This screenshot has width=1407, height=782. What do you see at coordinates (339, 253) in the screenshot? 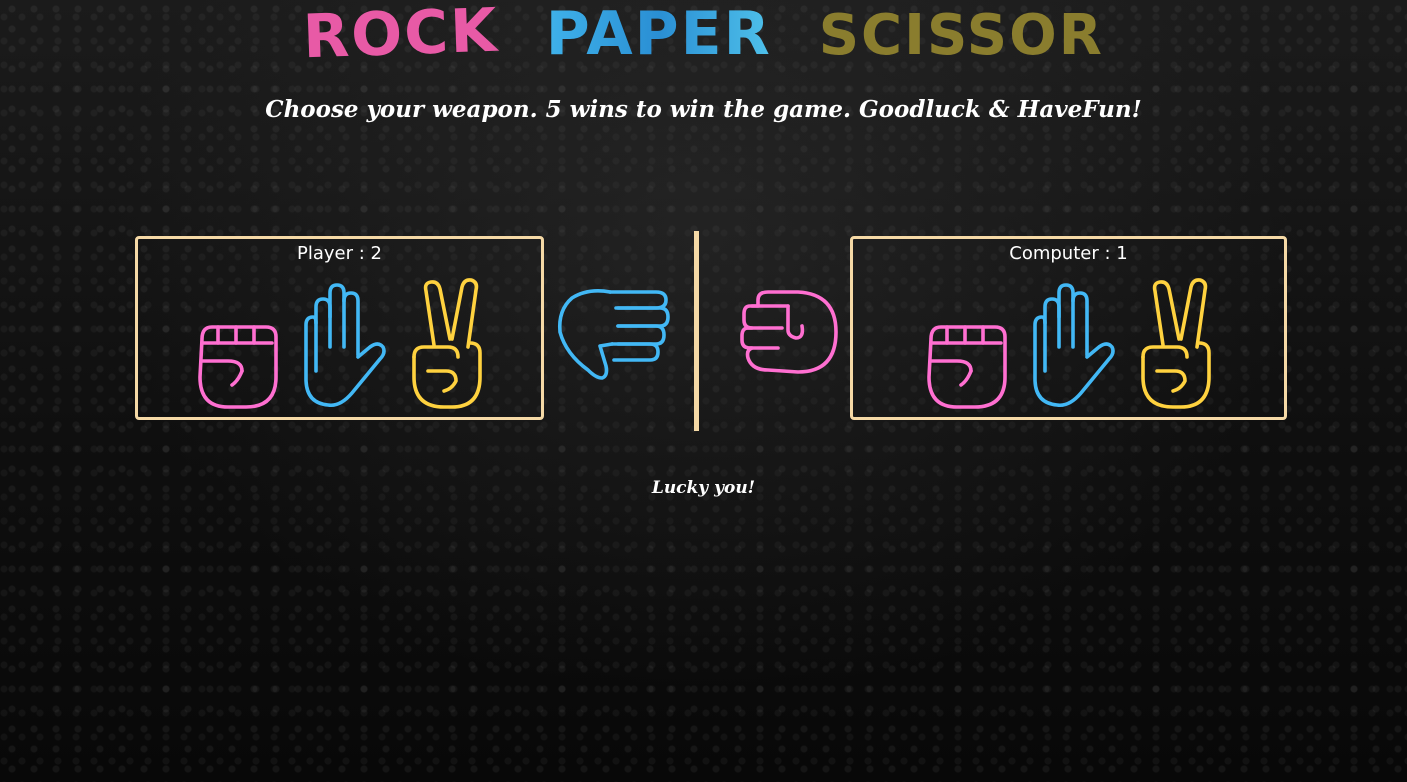
I see `player-score-label: Player : 2` at bounding box center [339, 253].